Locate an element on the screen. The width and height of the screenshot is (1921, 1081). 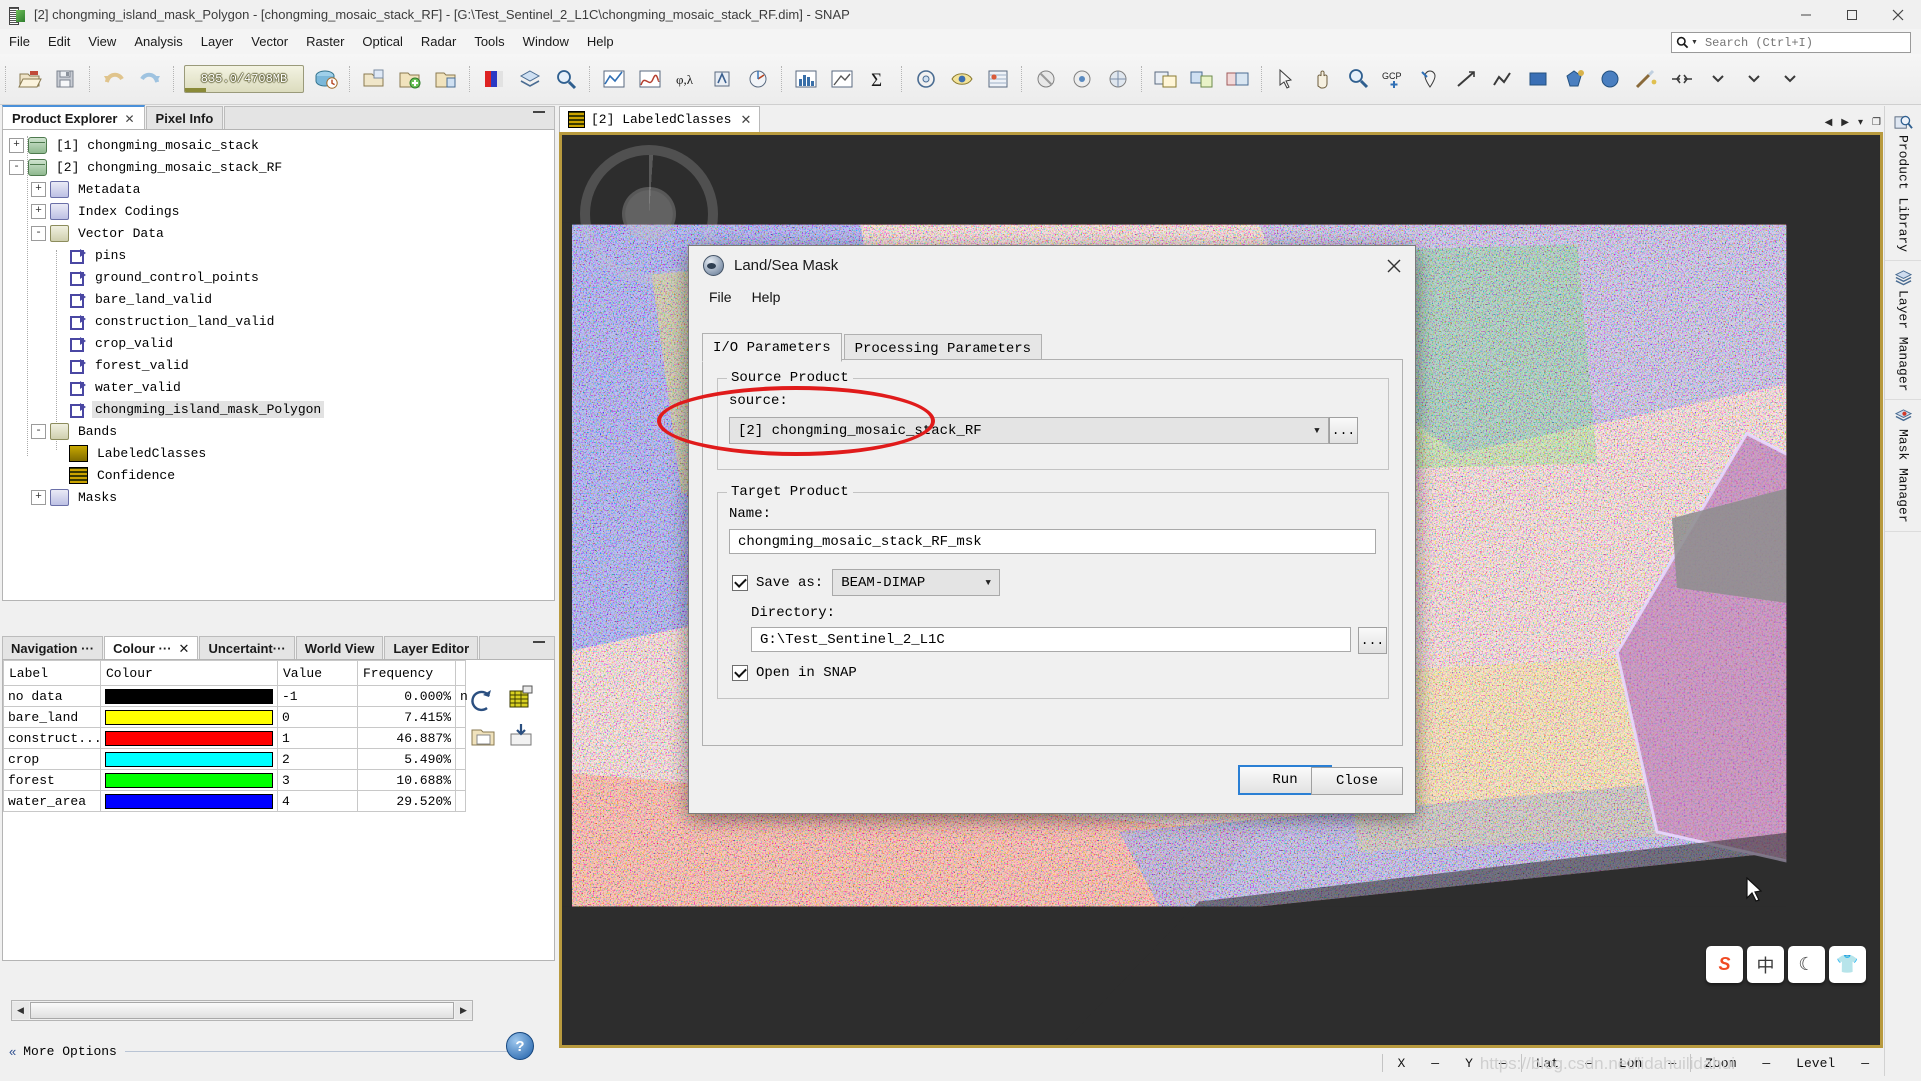
information-icon is located at coordinates (722, 79).